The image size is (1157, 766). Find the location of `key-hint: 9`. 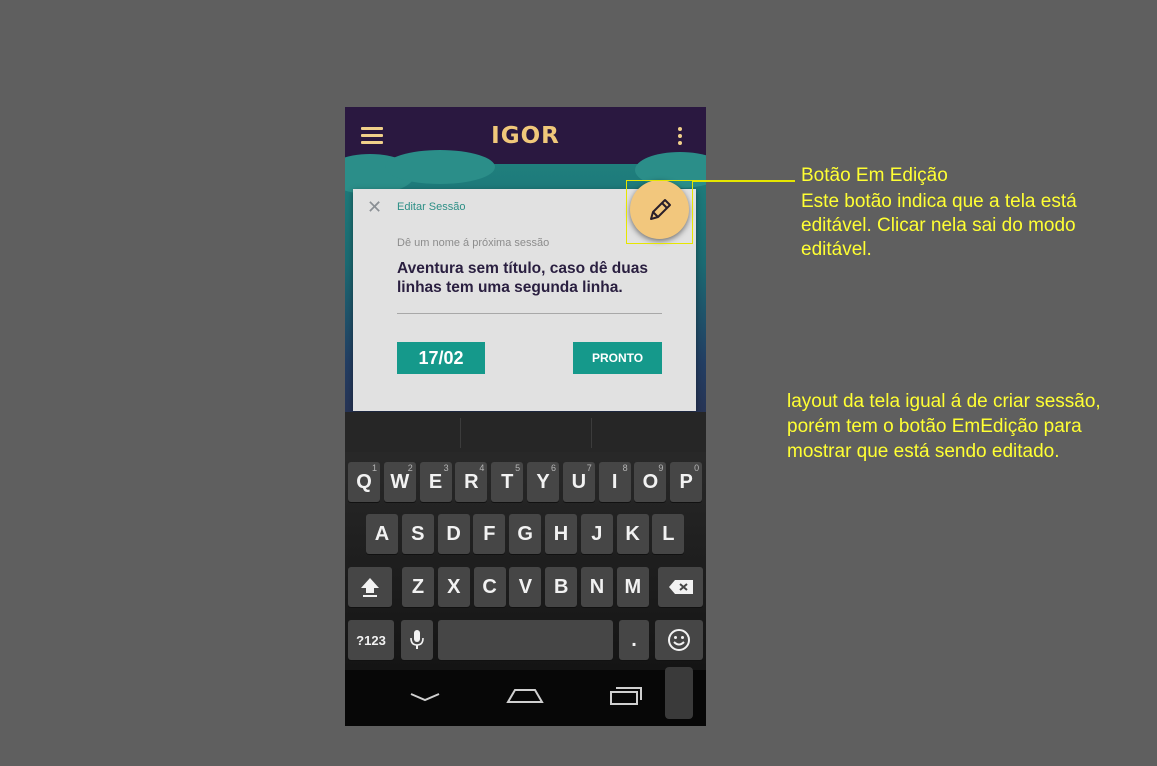

key-hint: 9 is located at coordinates (661, 468).